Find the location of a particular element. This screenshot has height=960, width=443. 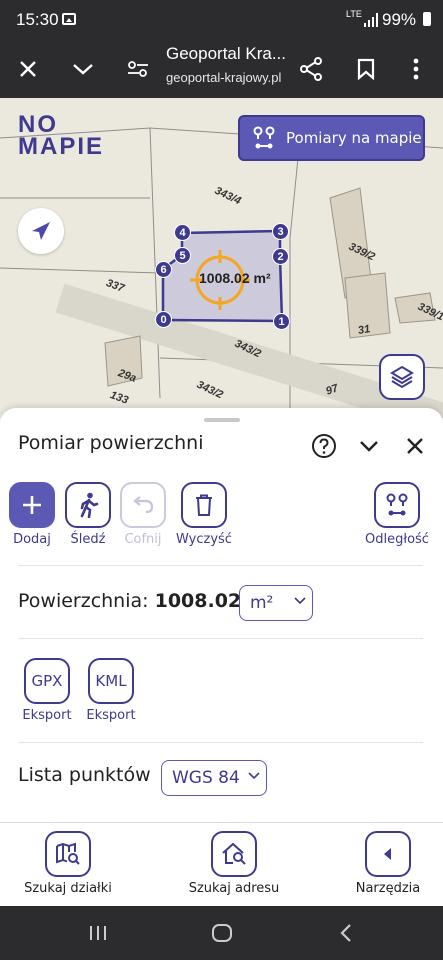

clear-label: Wyczyść is located at coordinates (204, 539).